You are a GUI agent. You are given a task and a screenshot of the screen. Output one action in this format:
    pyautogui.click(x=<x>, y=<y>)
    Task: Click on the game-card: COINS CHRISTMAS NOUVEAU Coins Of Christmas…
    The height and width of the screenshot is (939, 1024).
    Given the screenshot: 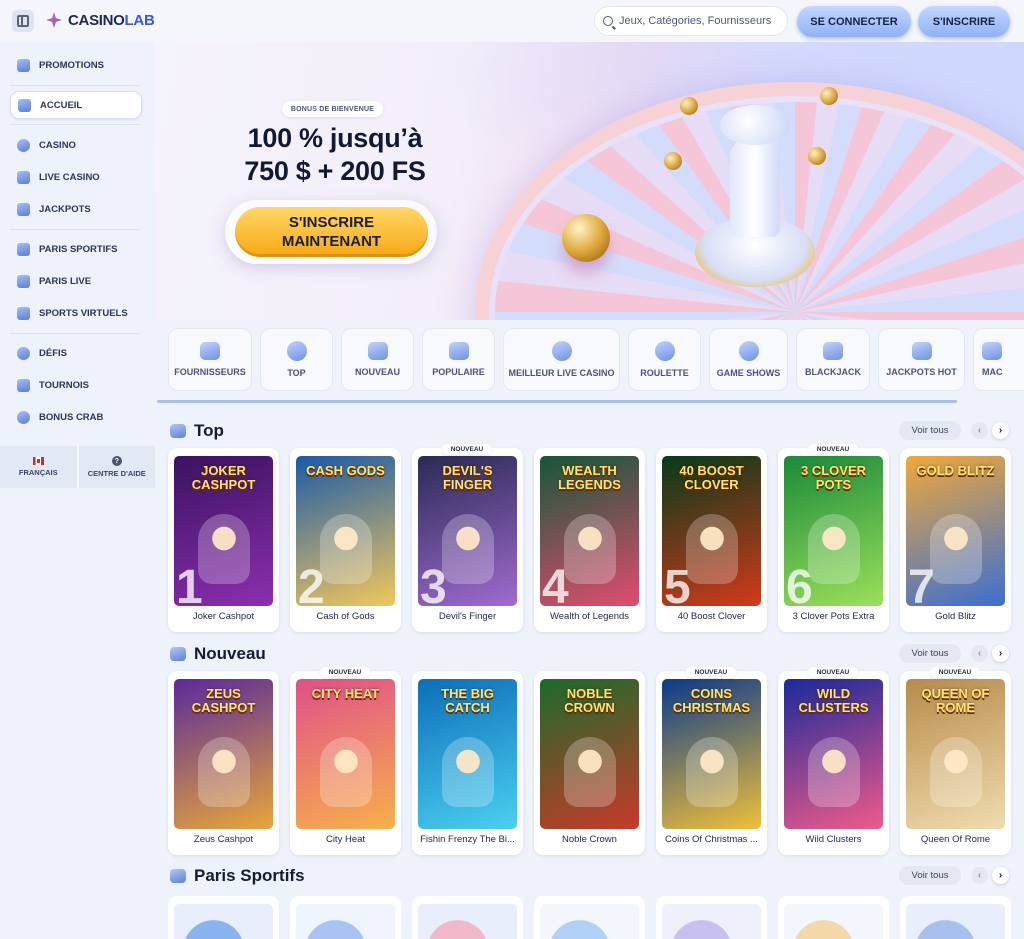 What is the action you would take?
    pyautogui.click(x=711, y=761)
    